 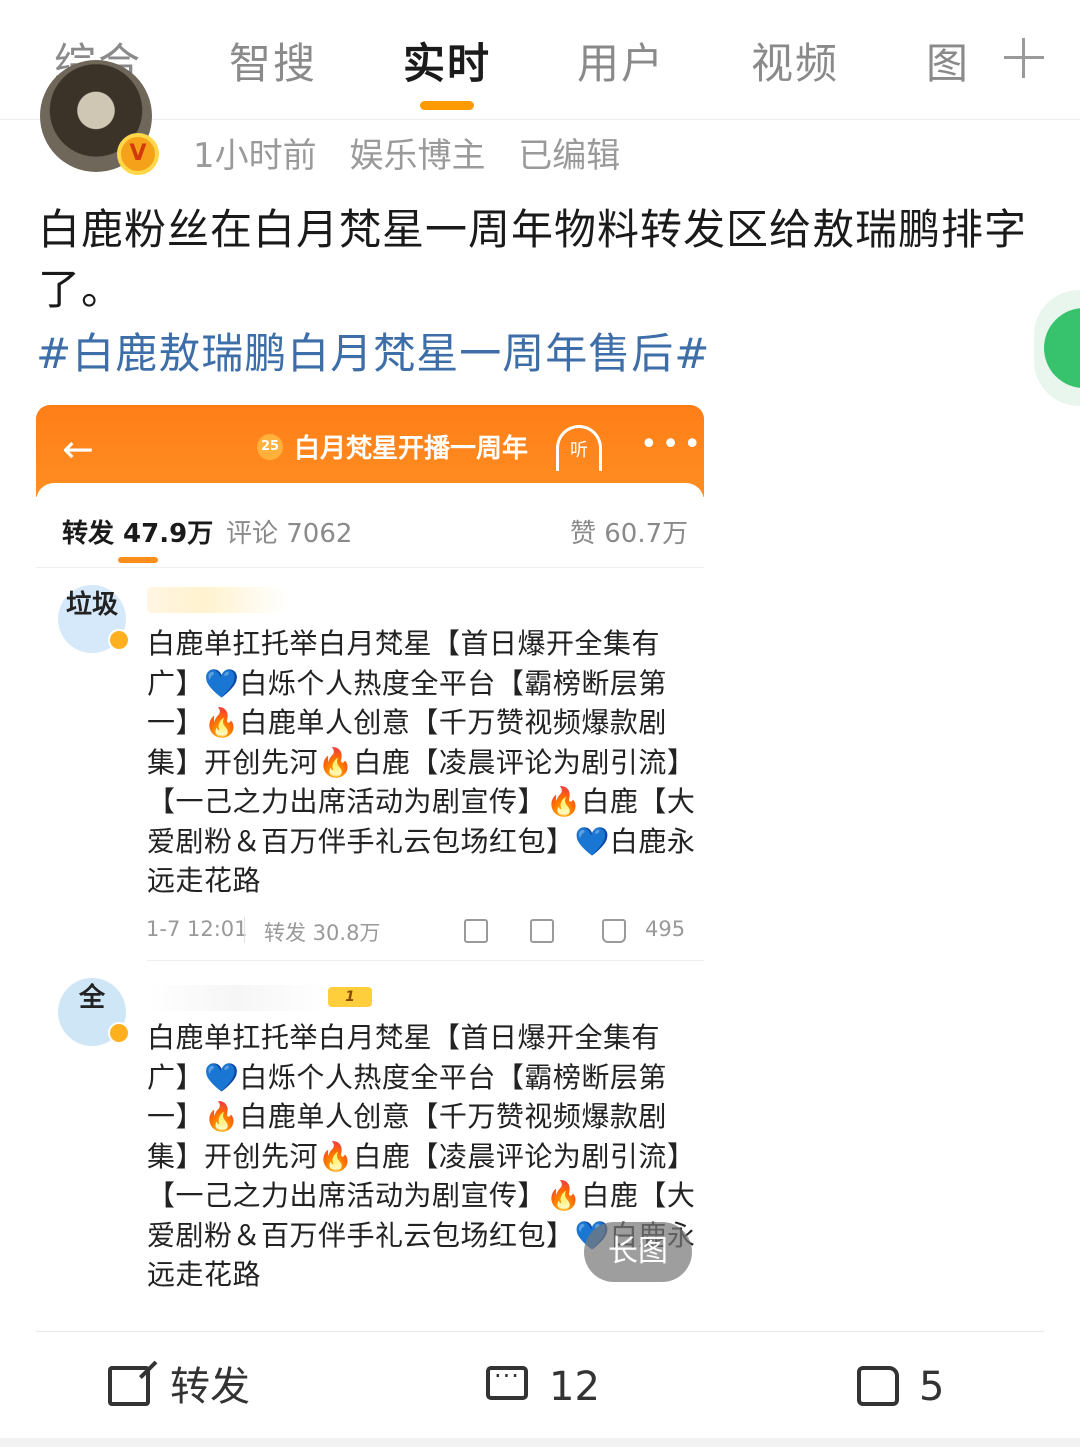 What do you see at coordinates (138, 154) in the screenshot?
I see `verified-badge-icon: V` at bounding box center [138, 154].